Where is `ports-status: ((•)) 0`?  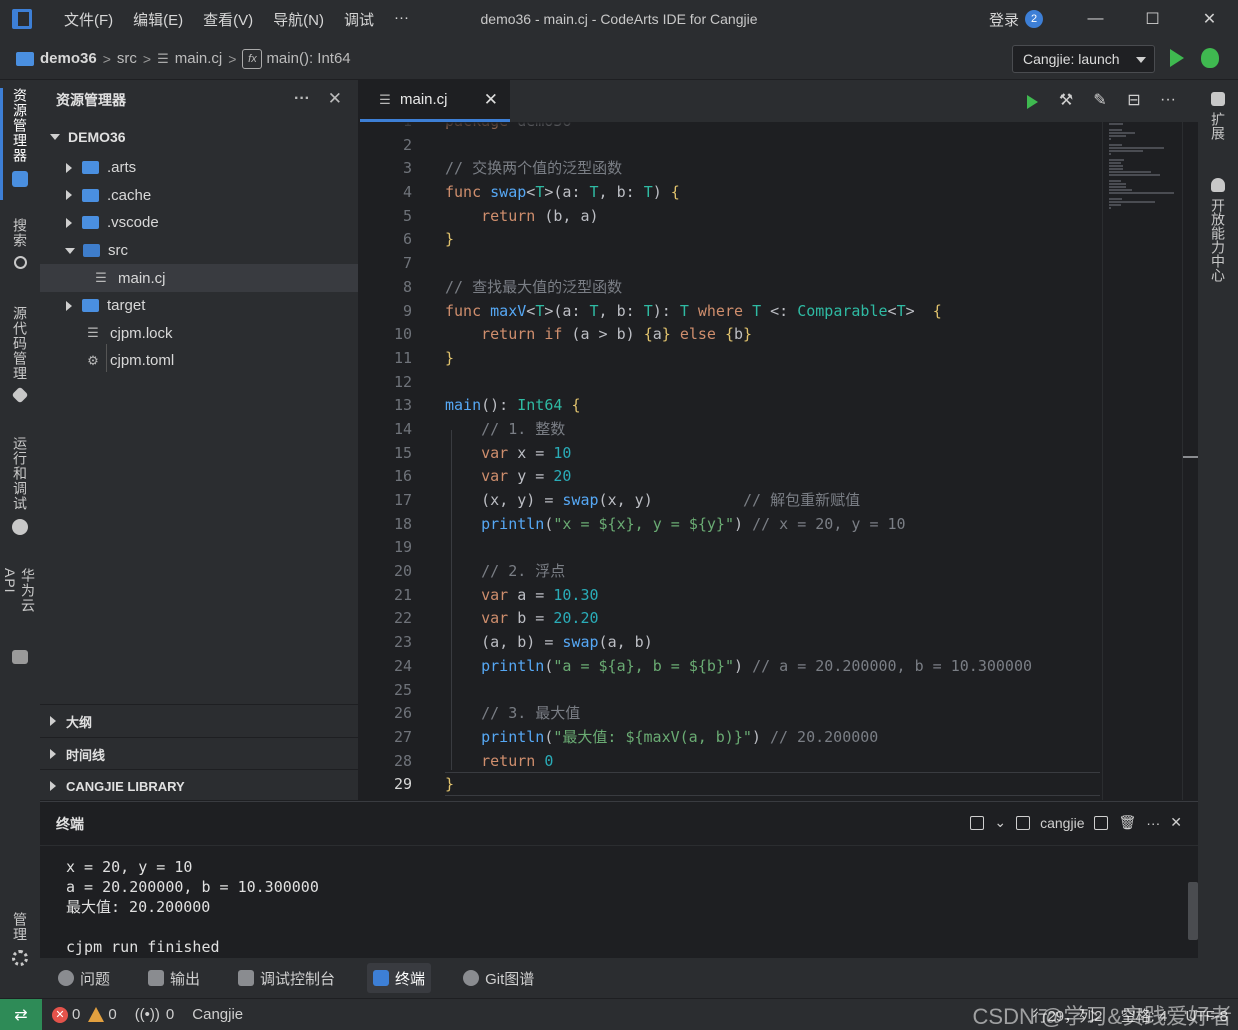
ports-status: ((•)) 0 is located at coordinates (155, 1014).